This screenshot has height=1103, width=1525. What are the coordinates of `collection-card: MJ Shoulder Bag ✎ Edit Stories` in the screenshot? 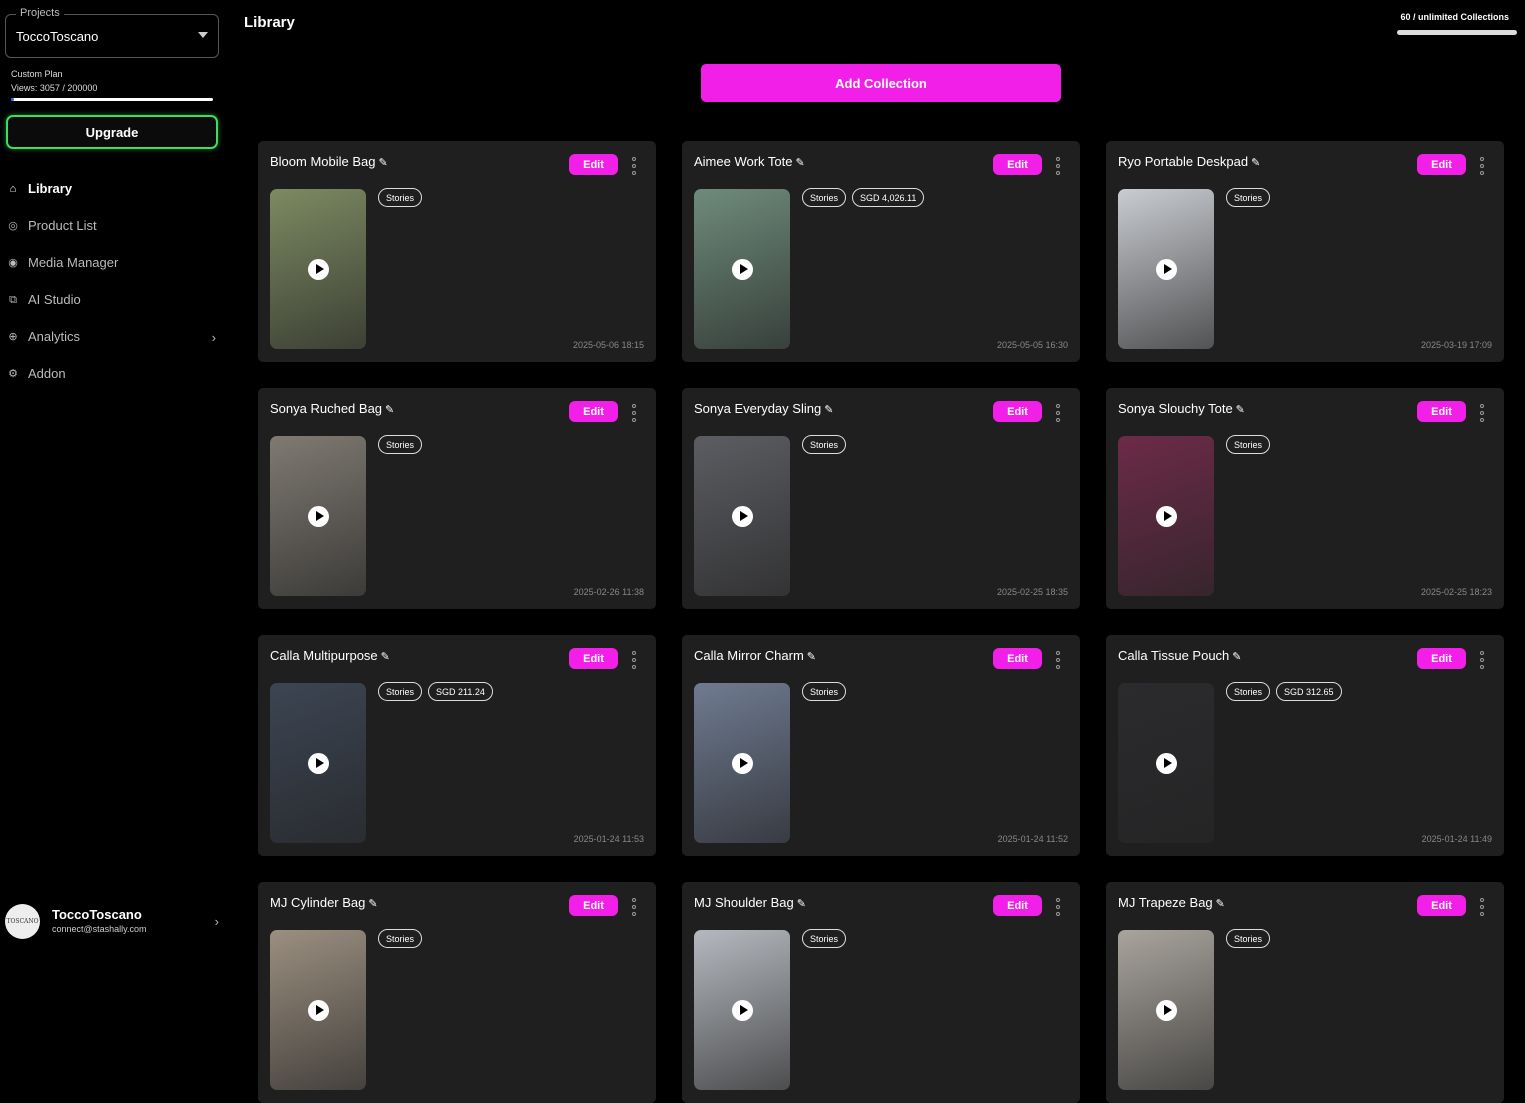 It's located at (881, 992).